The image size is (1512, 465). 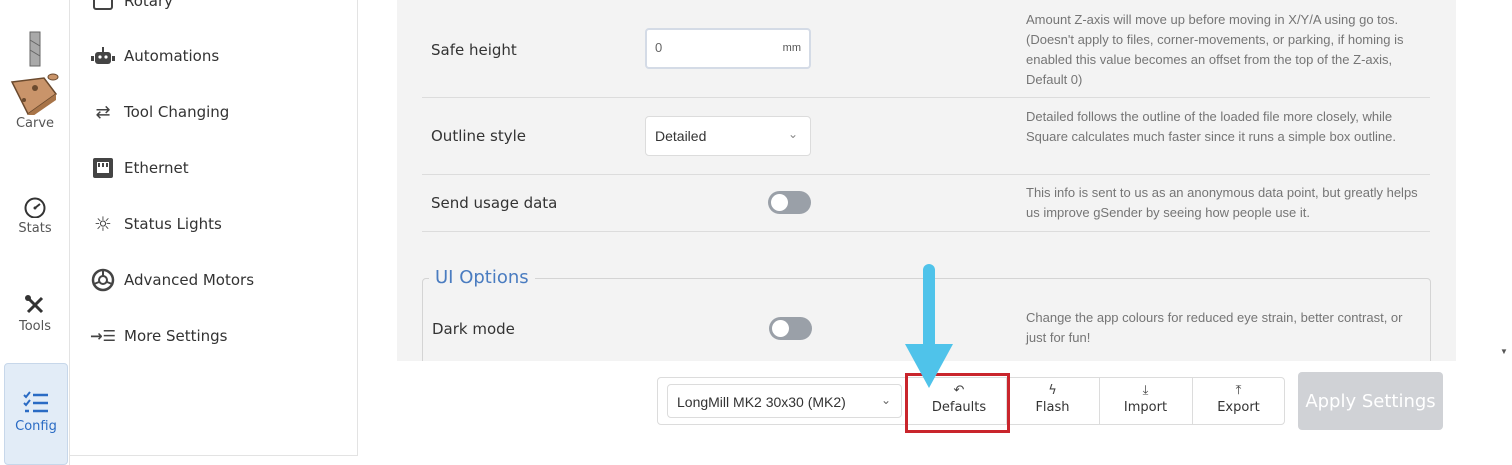 I want to click on tools-icon, so click(x=34, y=304).